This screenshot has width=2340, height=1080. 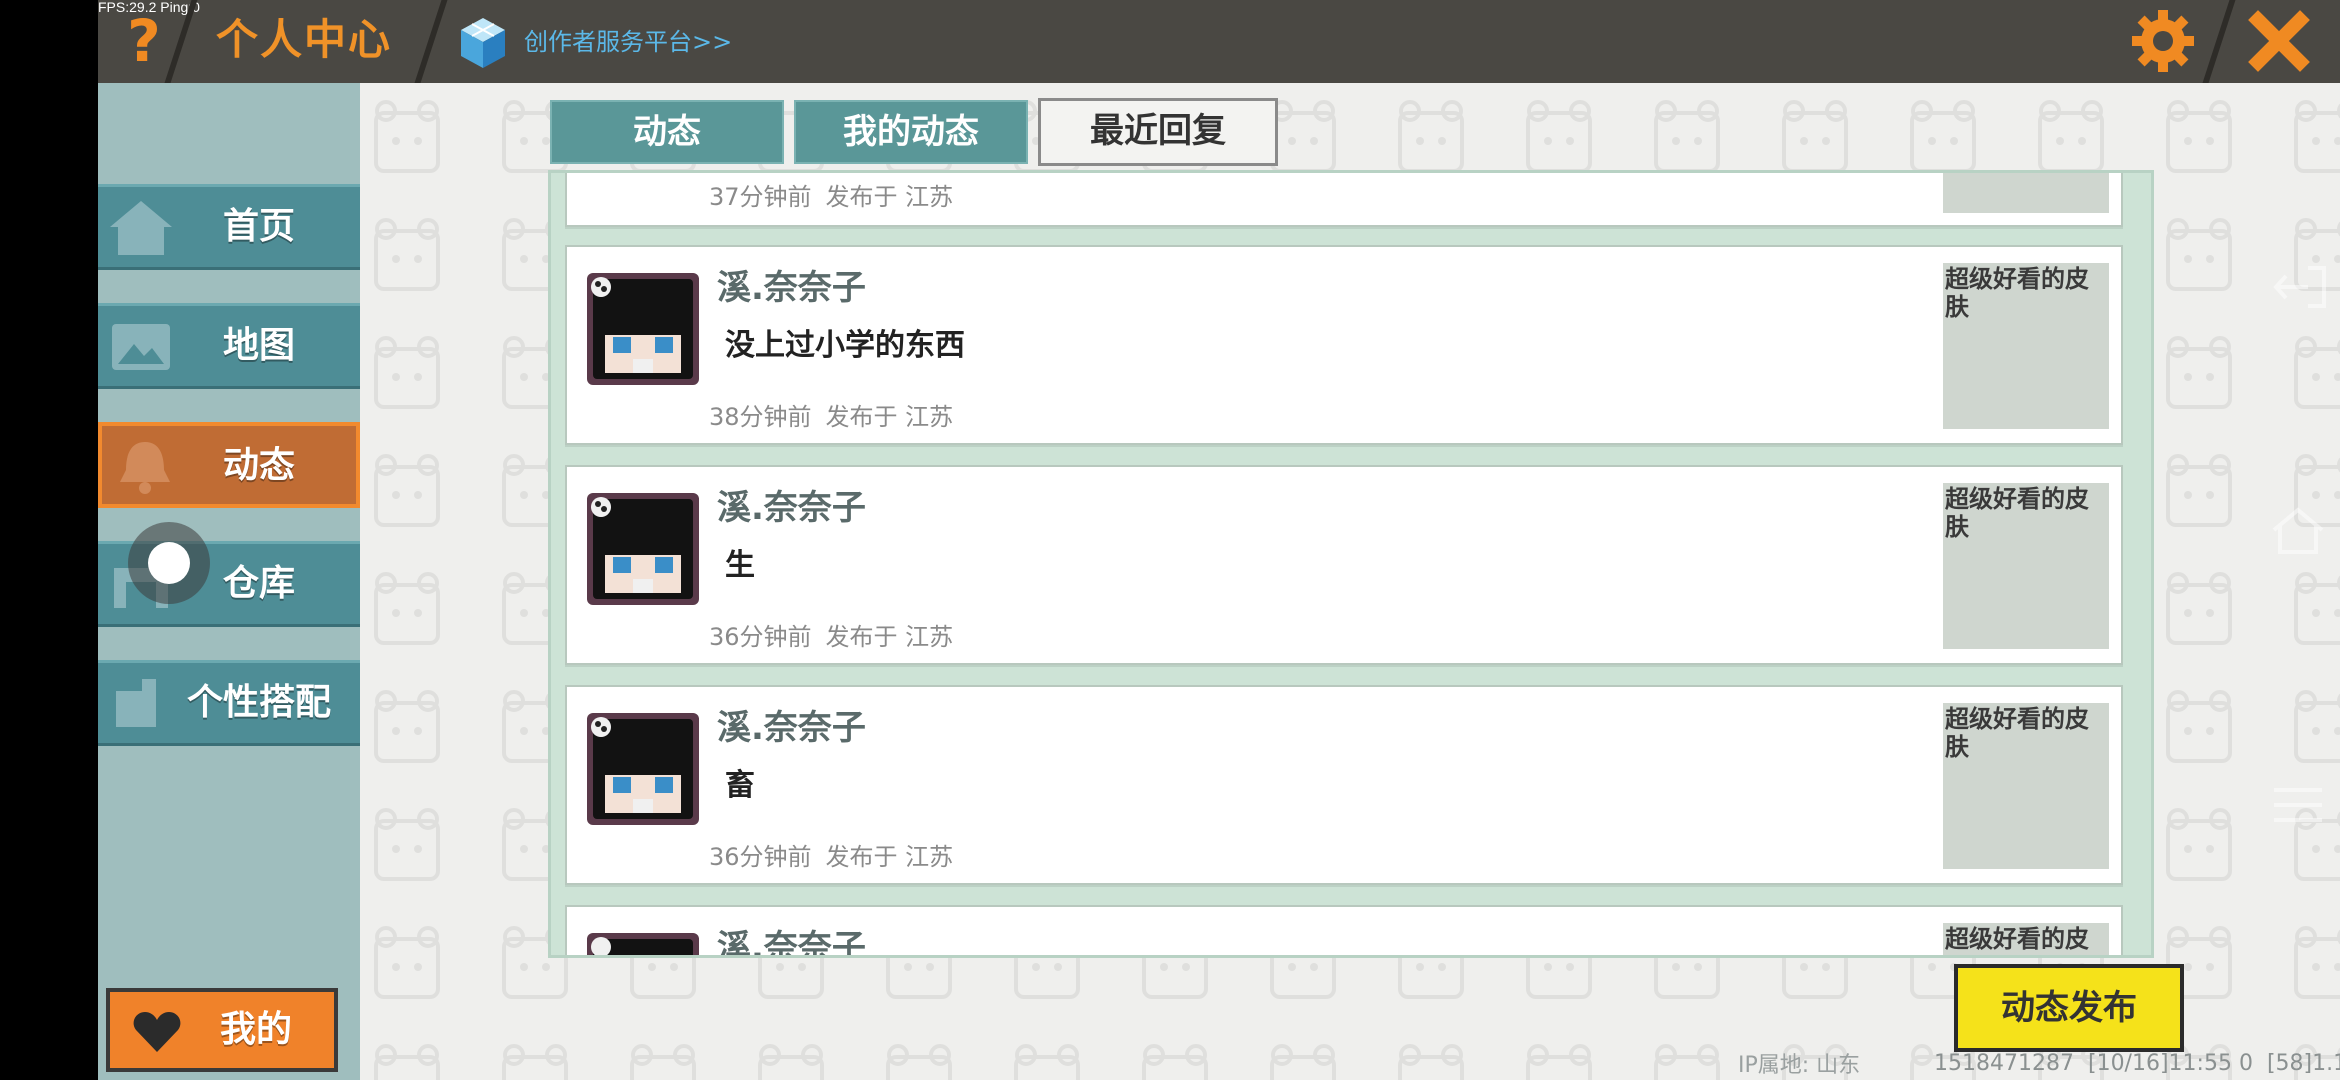 I want to click on sidebar-item-label: 动态, so click(x=258, y=465).